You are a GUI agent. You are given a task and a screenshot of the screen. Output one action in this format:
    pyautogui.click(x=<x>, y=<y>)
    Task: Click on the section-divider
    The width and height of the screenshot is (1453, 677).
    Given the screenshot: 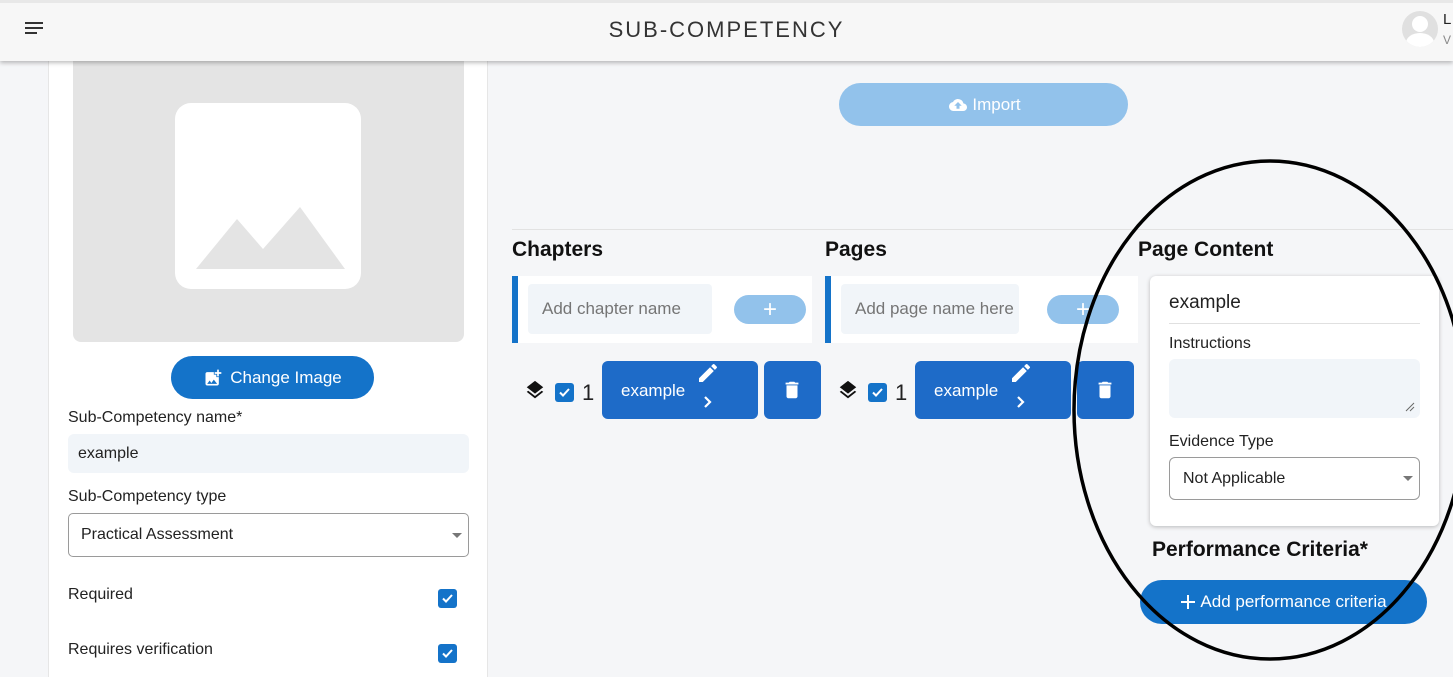 What is the action you would take?
    pyautogui.click(x=982, y=229)
    